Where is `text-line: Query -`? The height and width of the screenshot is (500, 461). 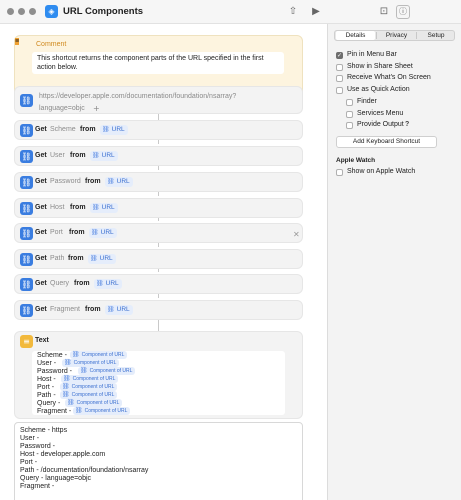
text-line: Query - is located at coordinates (49, 403).